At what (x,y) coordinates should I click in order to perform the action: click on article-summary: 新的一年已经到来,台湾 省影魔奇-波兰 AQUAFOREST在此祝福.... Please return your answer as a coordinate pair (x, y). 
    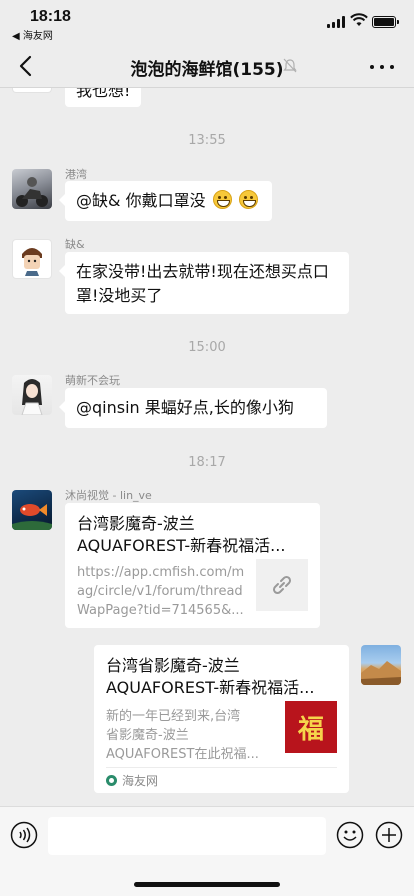
    Looking at the image, I should click on (182, 735).